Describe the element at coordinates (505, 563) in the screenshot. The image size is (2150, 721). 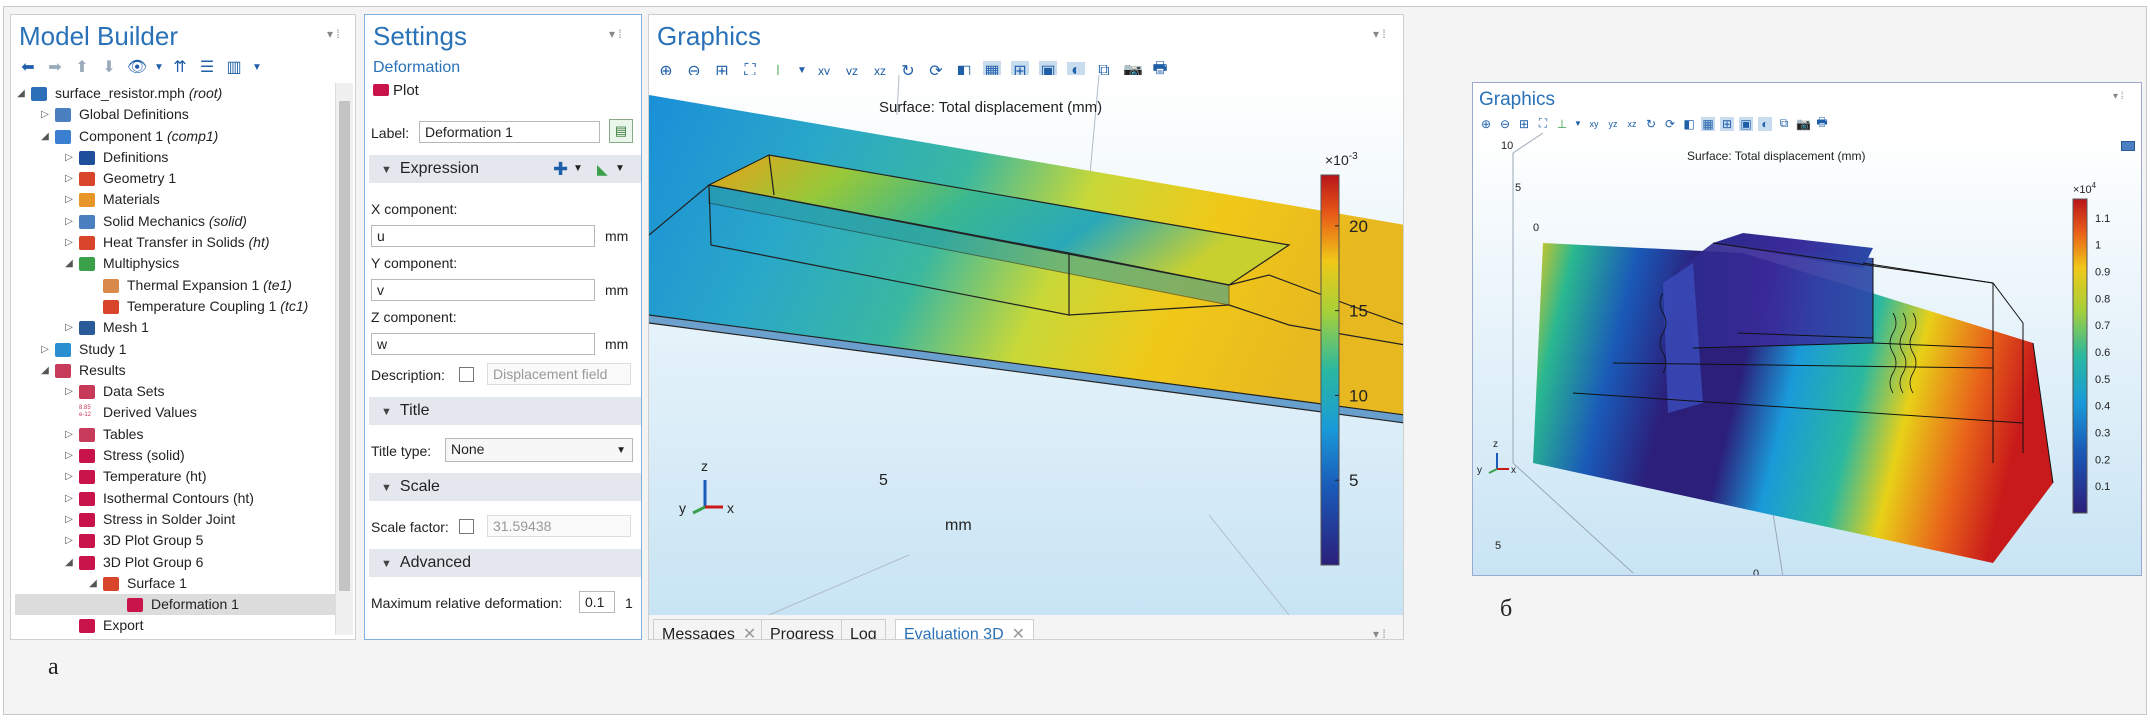
I see `advanced-section-header: ▼ Advanced` at that location.